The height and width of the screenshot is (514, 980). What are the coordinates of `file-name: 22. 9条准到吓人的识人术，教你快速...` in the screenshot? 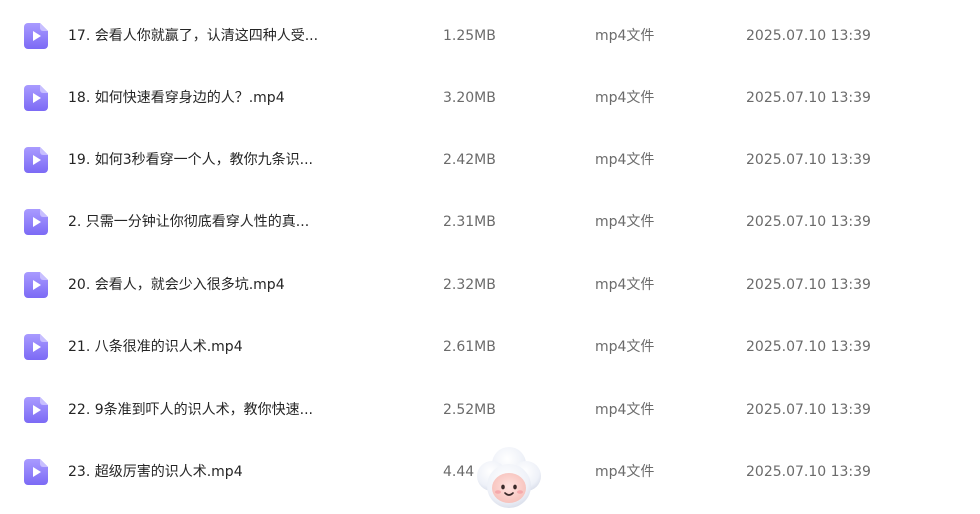 It's located at (190, 410).